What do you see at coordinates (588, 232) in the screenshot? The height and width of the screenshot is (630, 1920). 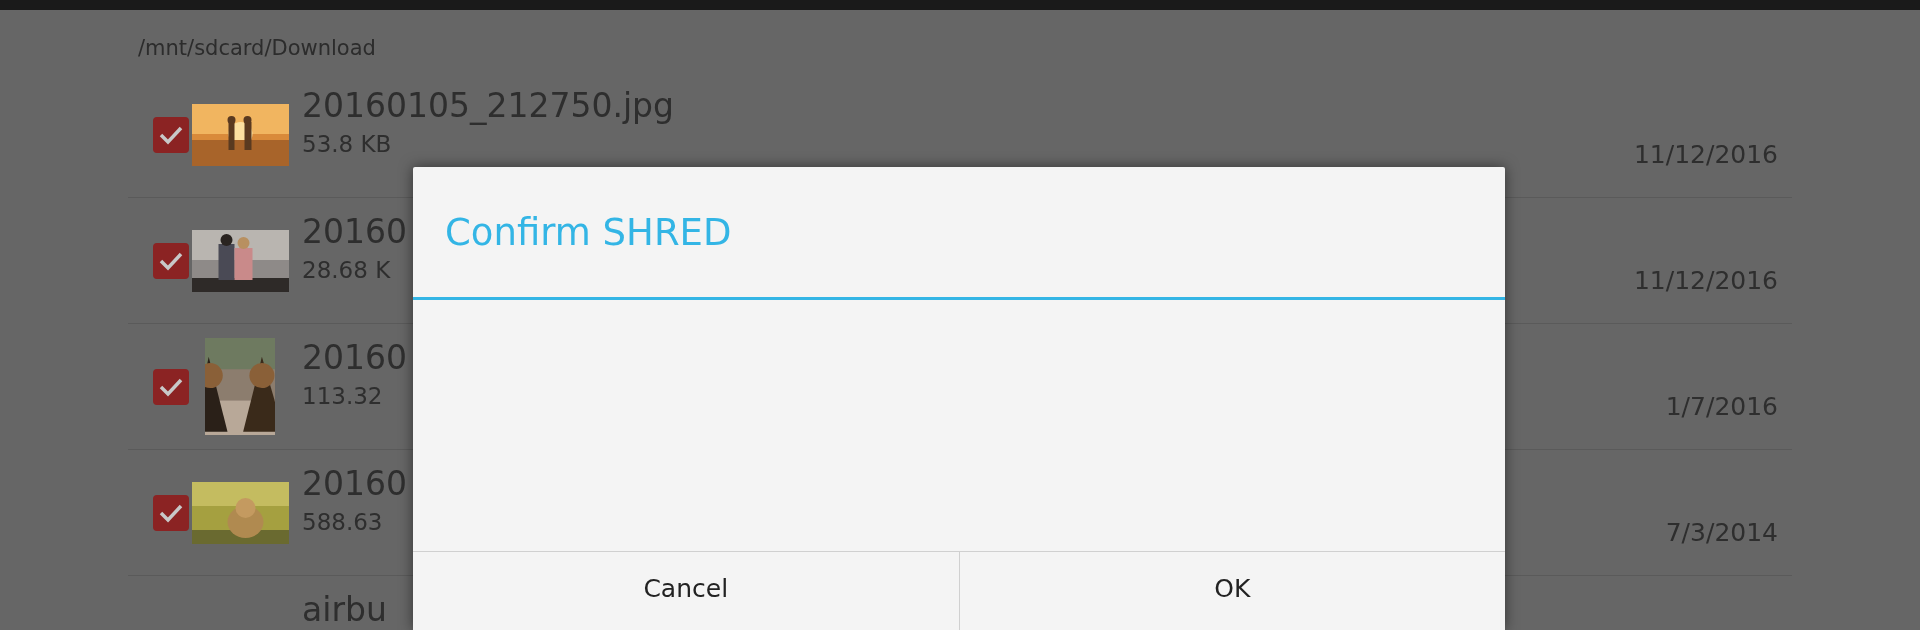 I see `dialog-title: Confirm SHRED` at bounding box center [588, 232].